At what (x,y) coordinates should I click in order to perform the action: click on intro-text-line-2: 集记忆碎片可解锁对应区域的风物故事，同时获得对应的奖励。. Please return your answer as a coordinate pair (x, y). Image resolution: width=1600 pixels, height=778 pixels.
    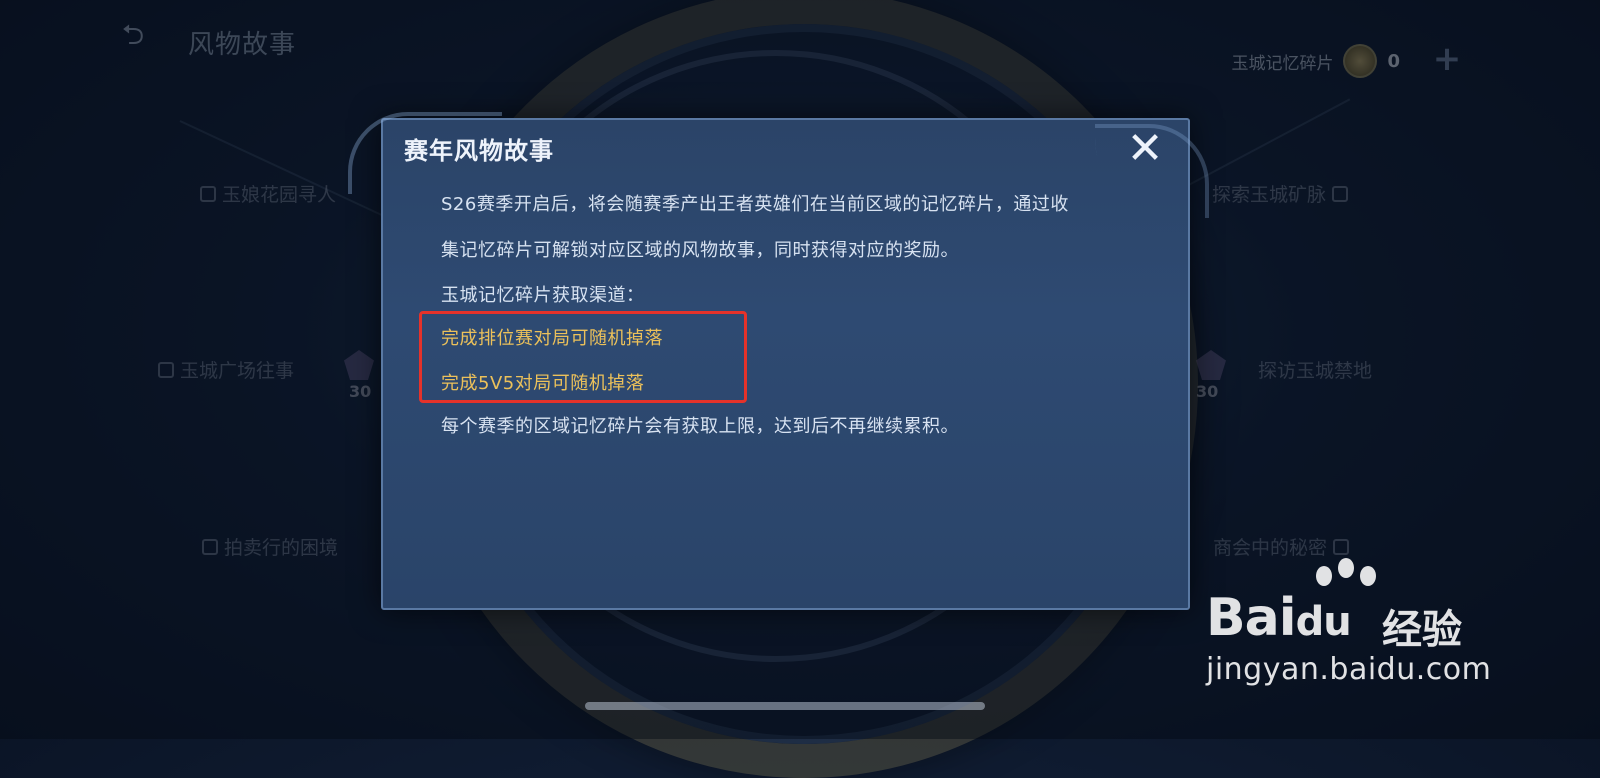
    Looking at the image, I should click on (700, 250).